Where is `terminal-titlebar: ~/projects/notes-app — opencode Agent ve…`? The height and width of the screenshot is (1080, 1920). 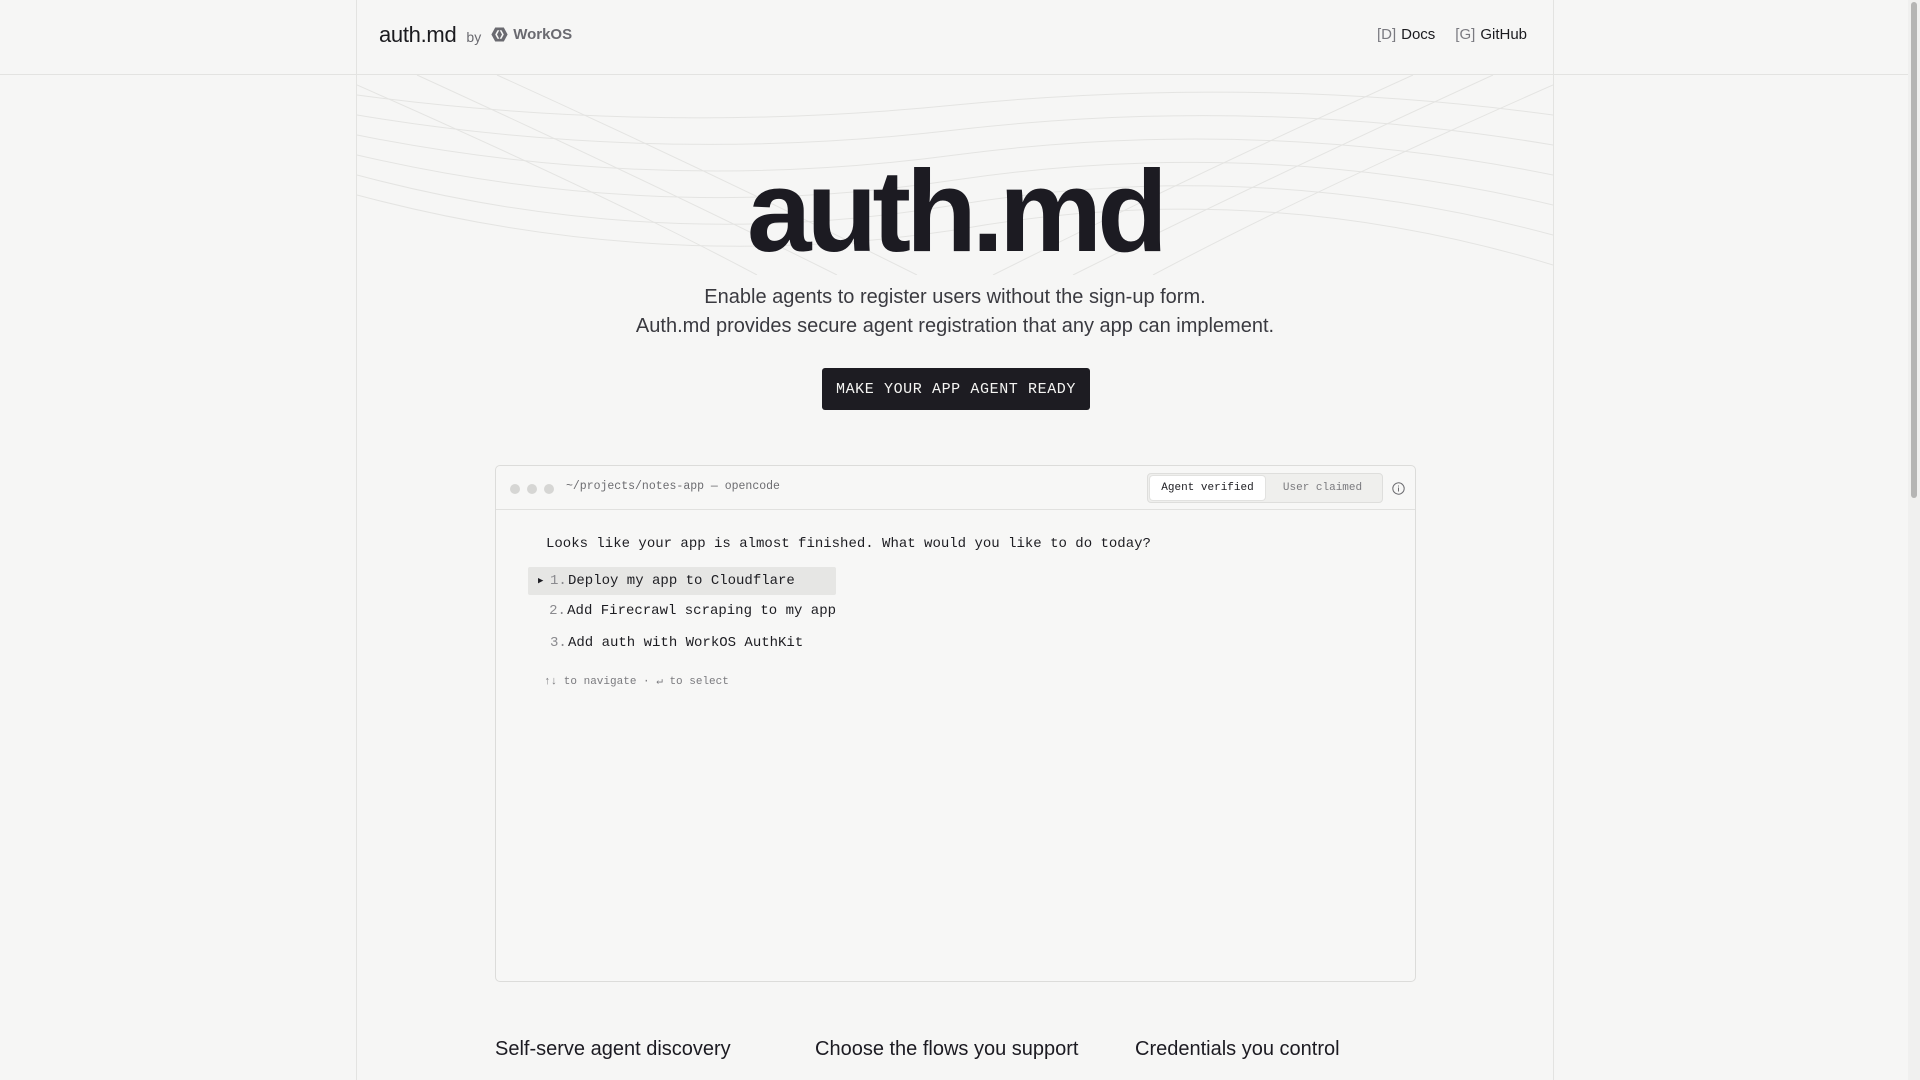
terminal-titlebar: ~/projects/notes-app — opencode Agent ve… is located at coordinates (955, 488).